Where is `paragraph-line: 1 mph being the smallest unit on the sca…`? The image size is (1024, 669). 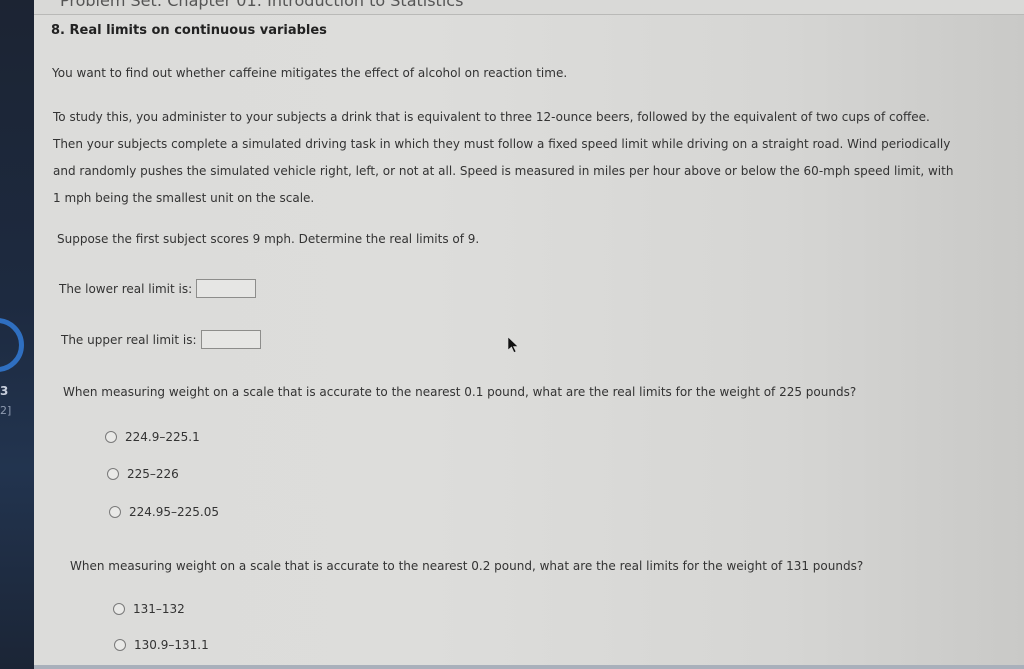
paragraph-line: 1 mph being the smallest unit on the sca… is located at coordinates (184, 198).